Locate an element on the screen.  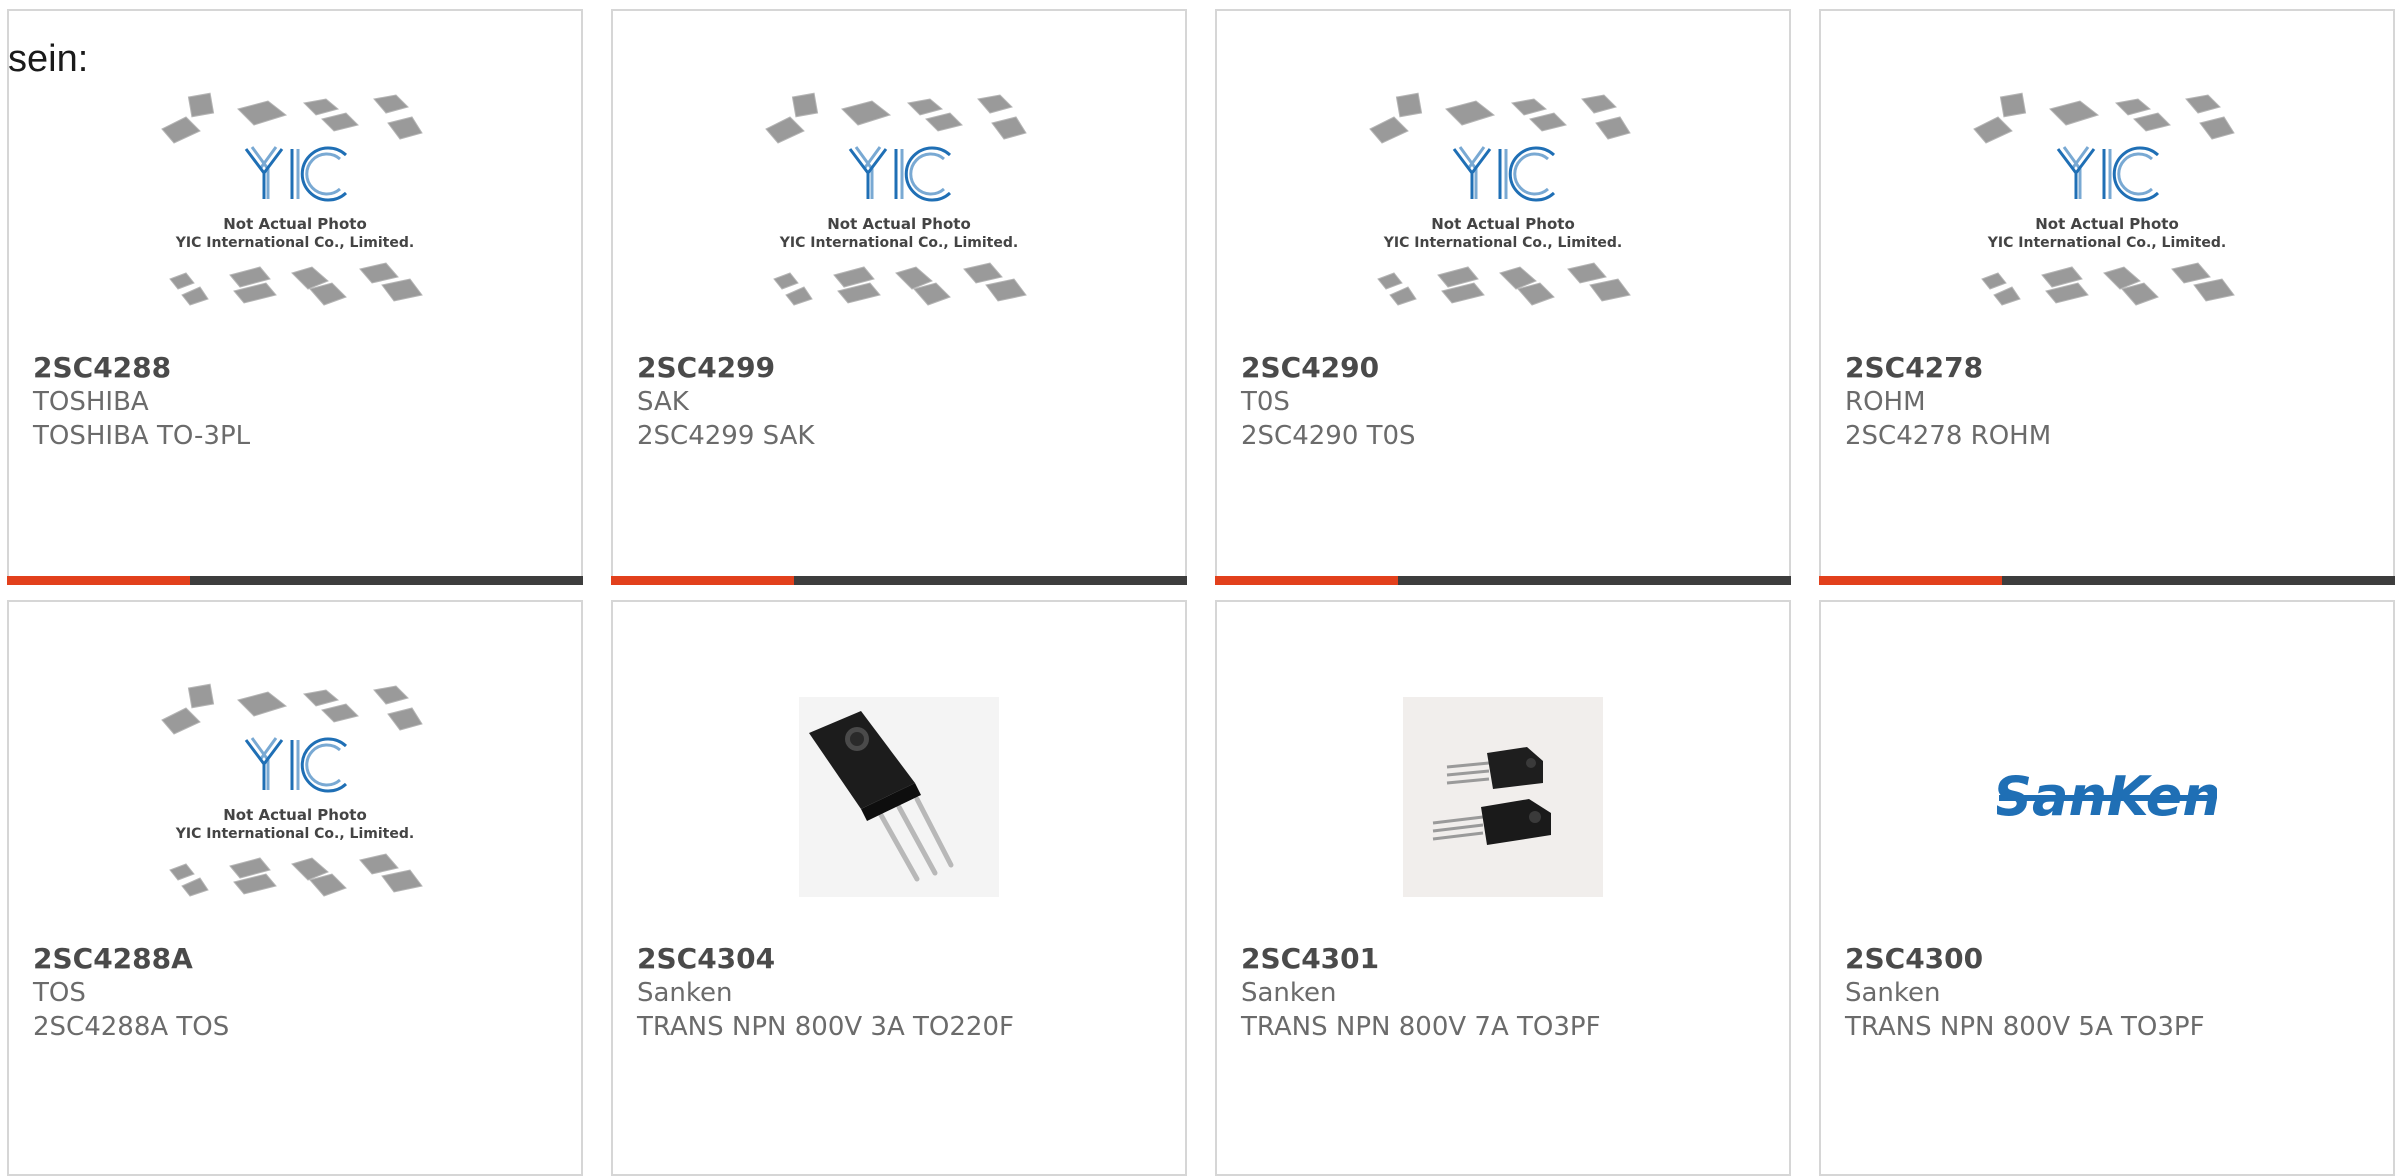
manufacturer: TOSHIBA is located at coordinates (91, 402).